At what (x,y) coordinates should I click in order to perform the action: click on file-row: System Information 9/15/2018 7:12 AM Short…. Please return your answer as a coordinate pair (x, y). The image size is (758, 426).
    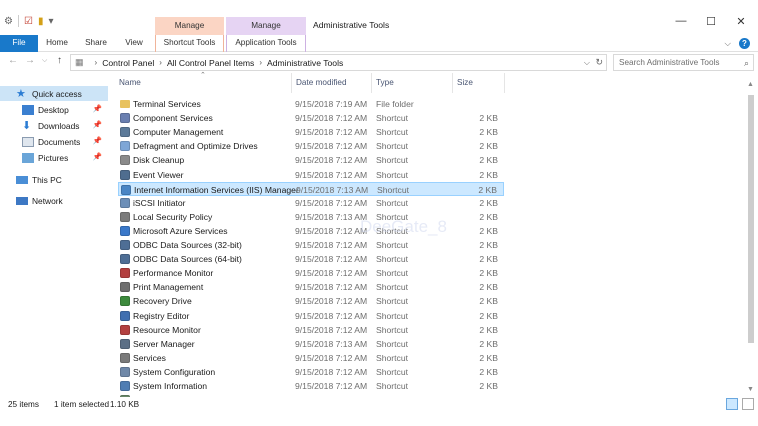
    Looking at the image, I should click on (311, 386).